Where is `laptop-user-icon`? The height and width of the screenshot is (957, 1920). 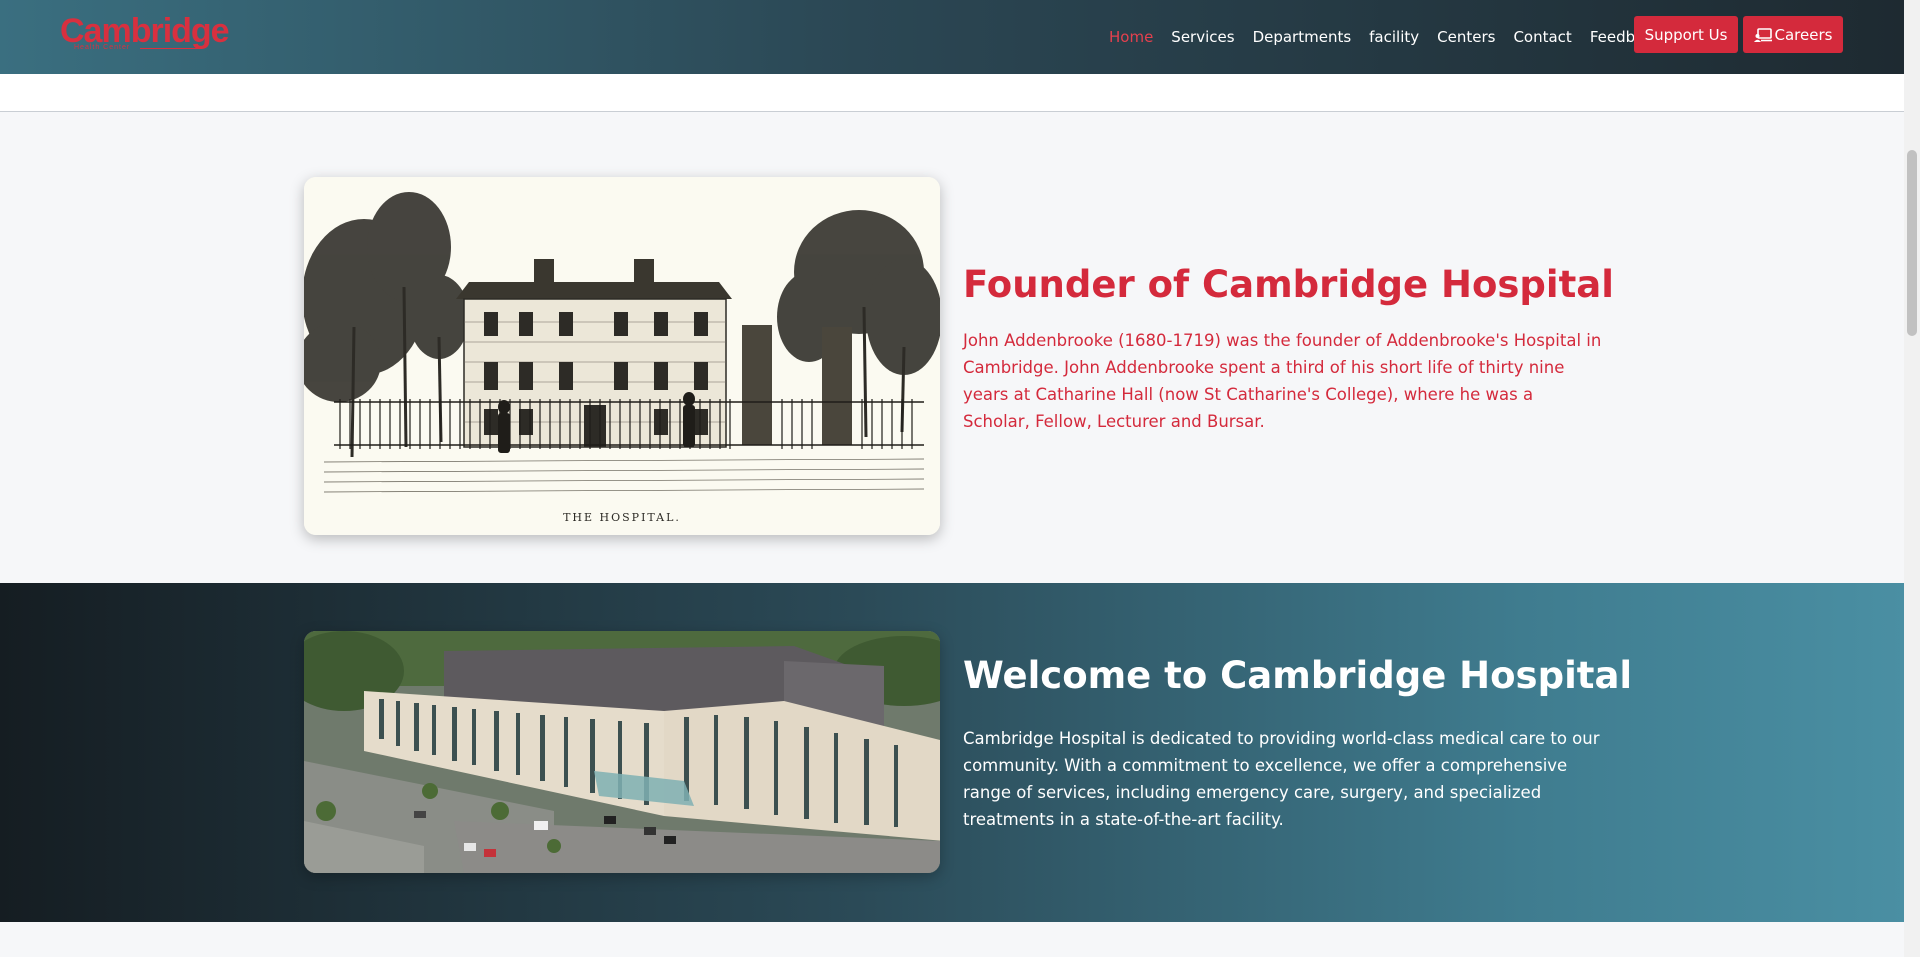 laptop-user-icon is located at coordinates (1762, 34).